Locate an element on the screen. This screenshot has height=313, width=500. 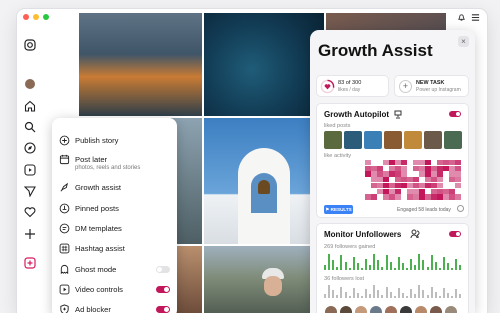
menu-item-video-controls: Video controls is located at coordinates (114, 289).